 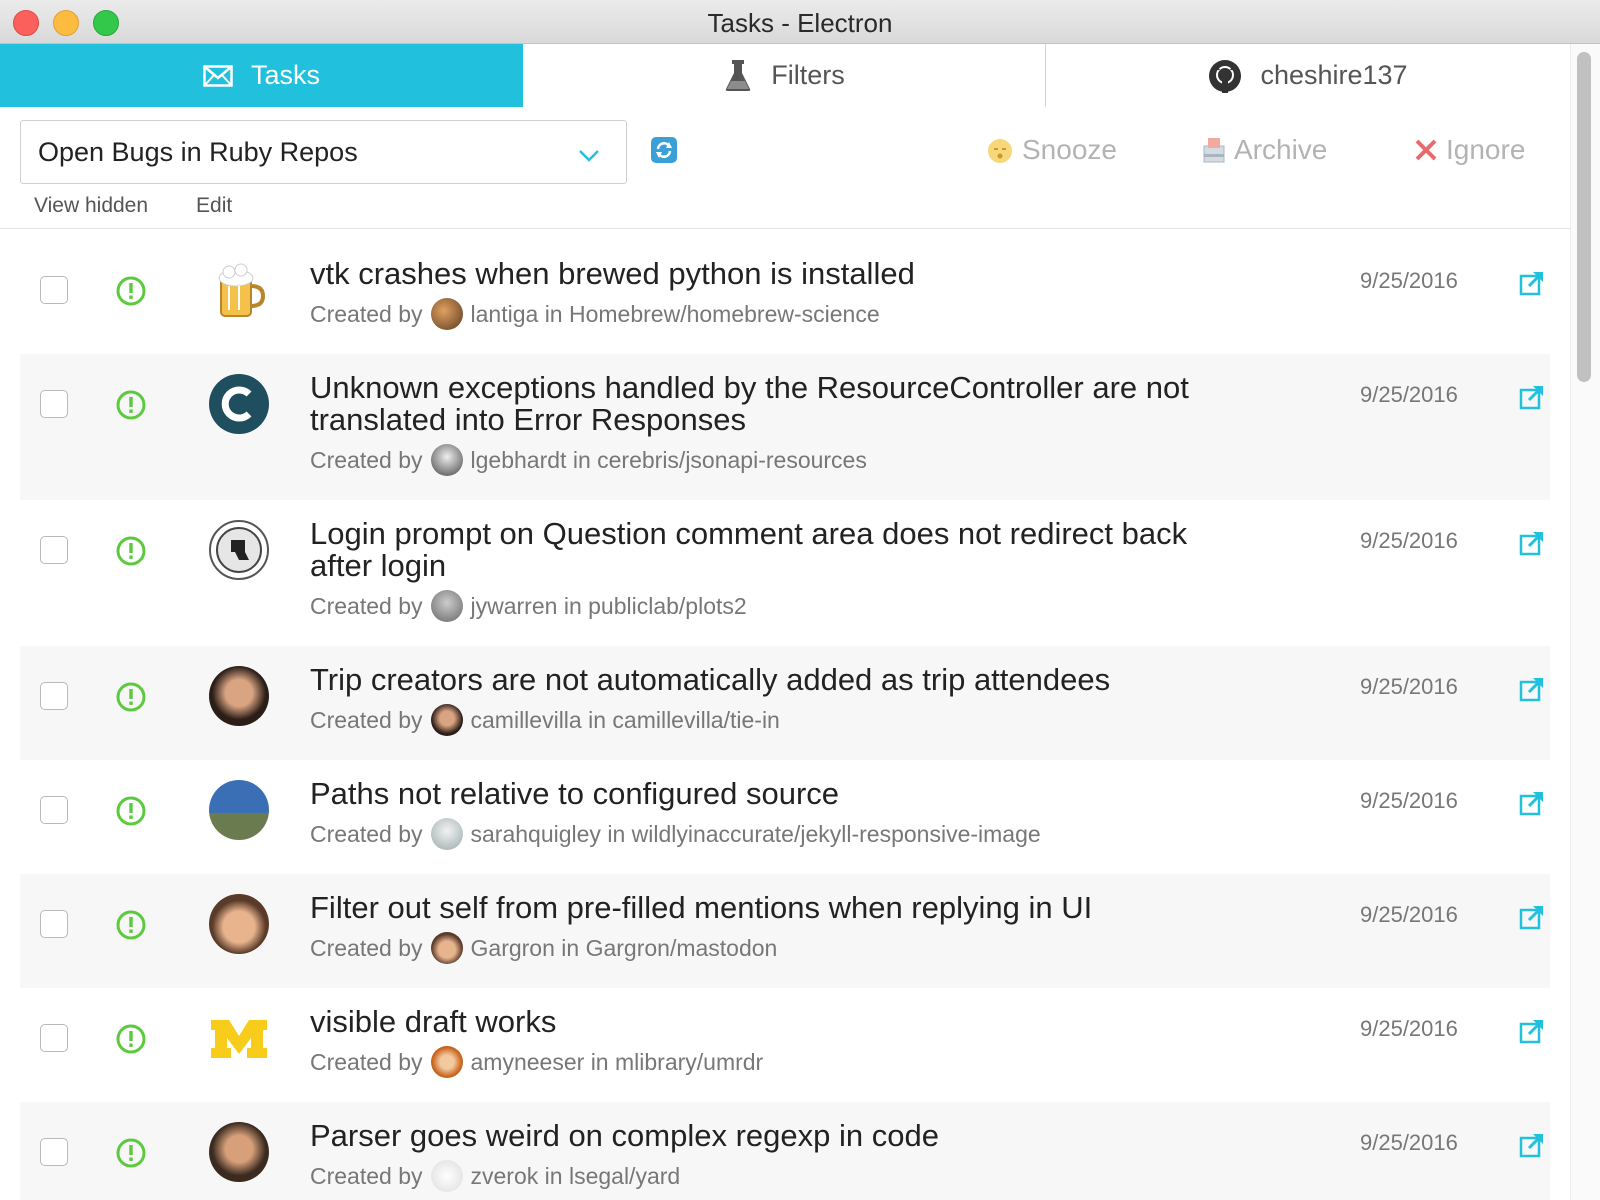 I want to click on edit-filter-link: Edit, so click(x=214, y=206).